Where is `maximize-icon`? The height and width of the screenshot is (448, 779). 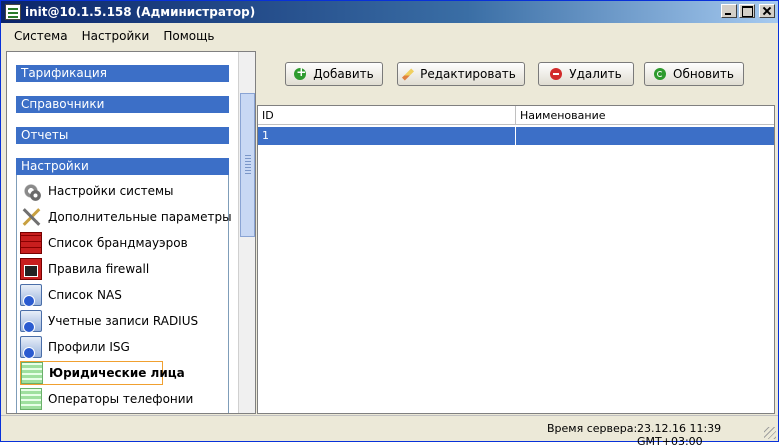
maximize-icon is located at coordinates (747, 11).